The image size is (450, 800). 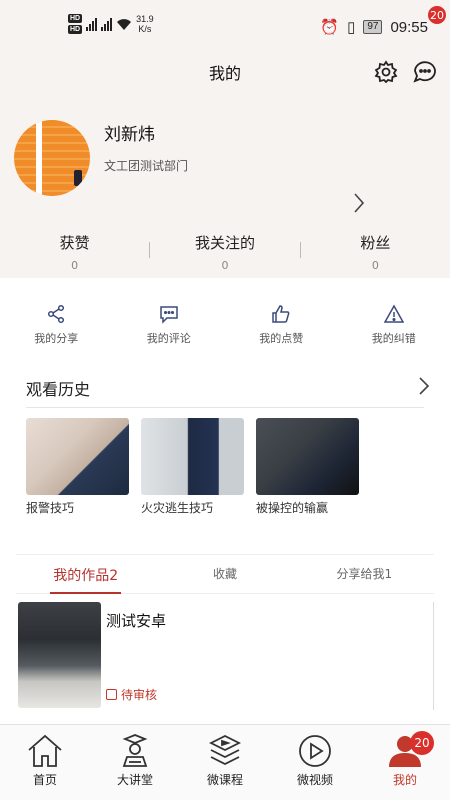 I want to click on tab-shared-to-me: 分享给我1, so click(x=364, y=574).